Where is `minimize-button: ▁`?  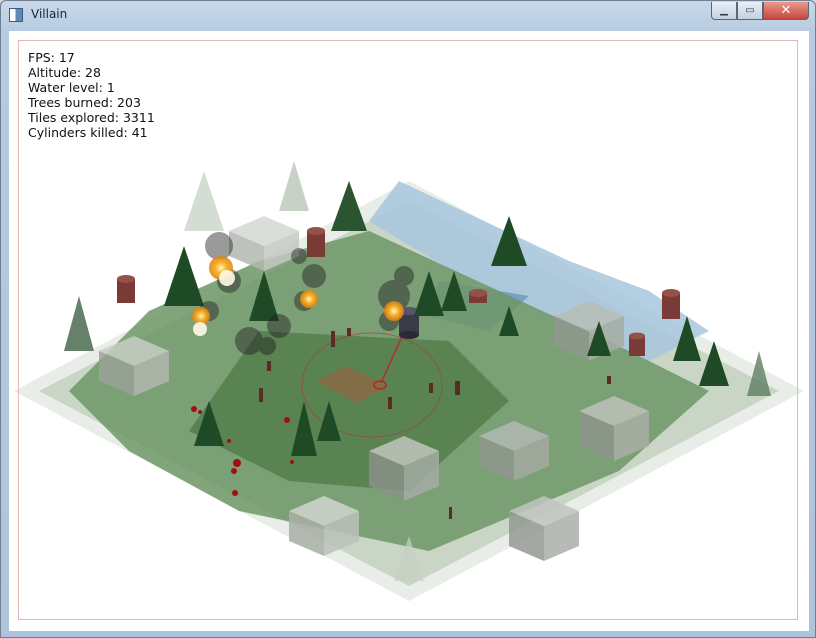 minimize-button: ▁ is located at coordinates (724, 11).